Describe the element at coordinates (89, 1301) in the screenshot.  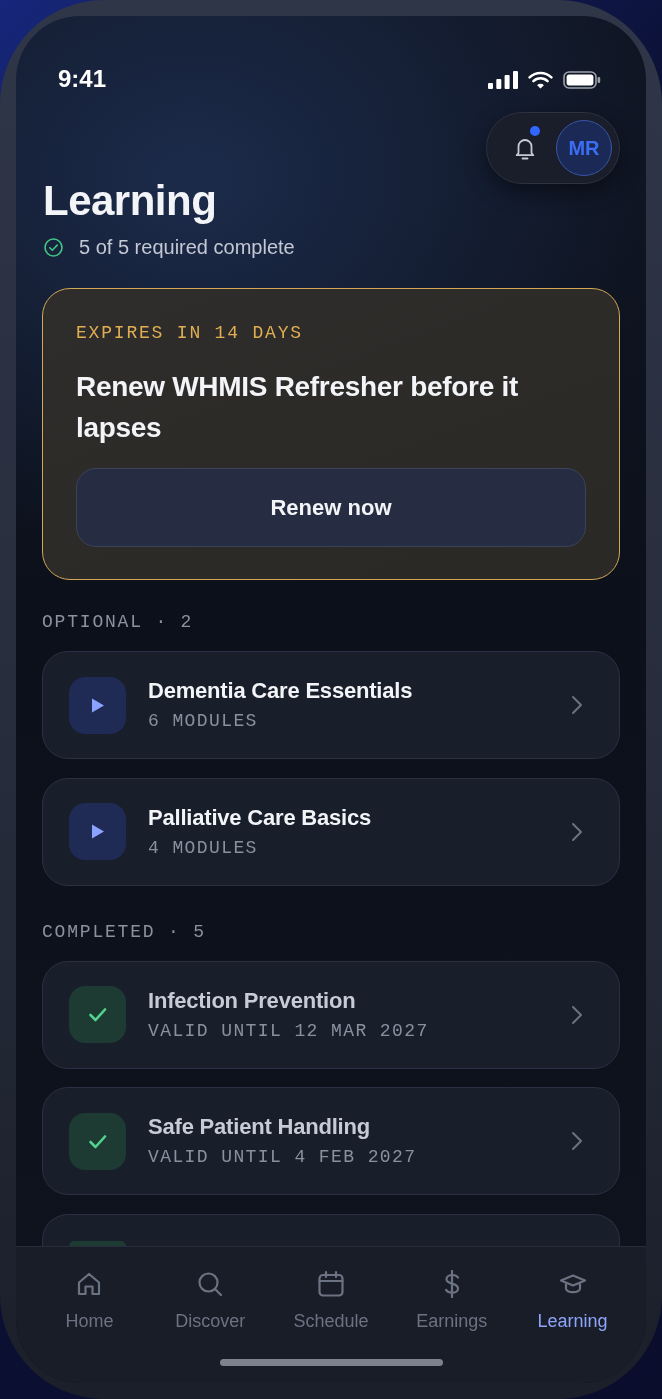
I see `nav-tab: Home` at that location.